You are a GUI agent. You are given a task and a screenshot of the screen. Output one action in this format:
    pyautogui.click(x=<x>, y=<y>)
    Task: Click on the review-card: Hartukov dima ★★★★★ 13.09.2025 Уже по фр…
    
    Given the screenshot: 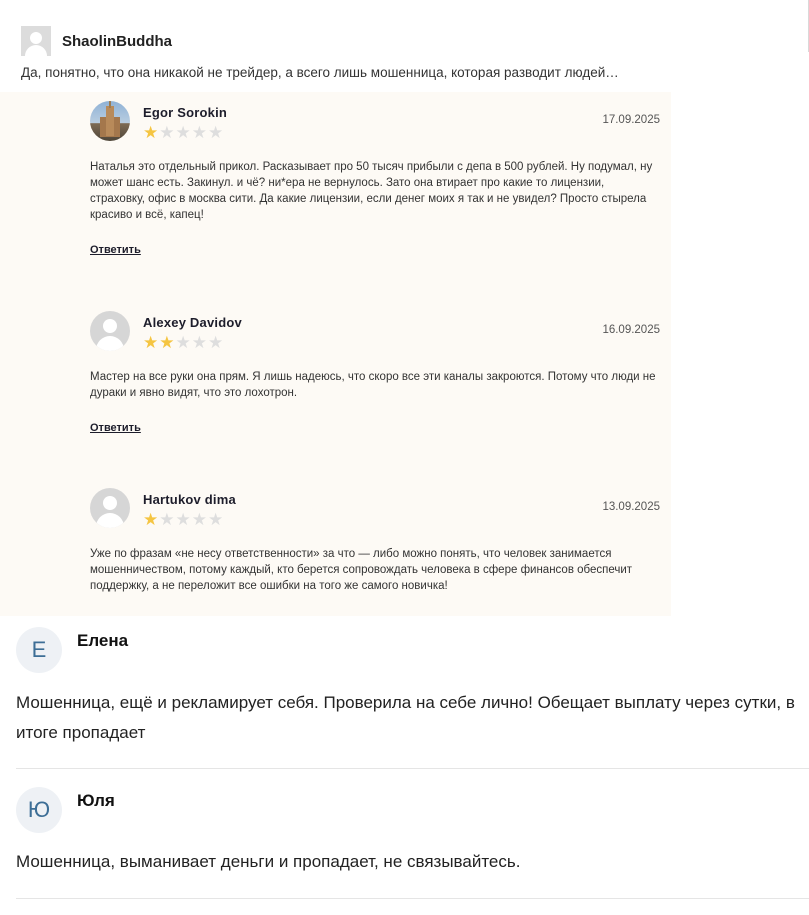 What is the action you would take?
    pyautogui.click(x=375, y=548)
    